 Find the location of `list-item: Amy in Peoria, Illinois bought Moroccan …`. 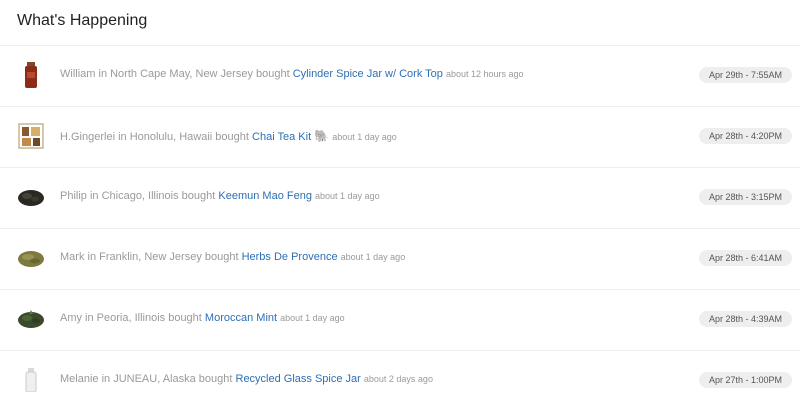

list-item: Amy in Peoria, Illinois bought Moroccan … is located at coordinates (400, 319).